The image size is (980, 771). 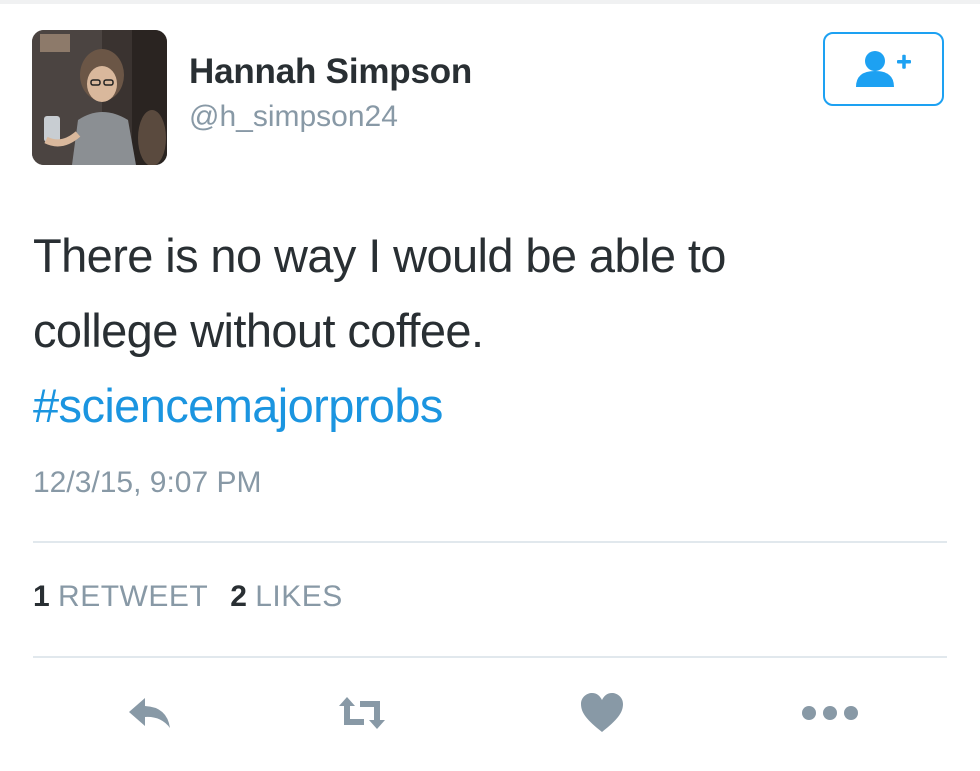 I want to click on author-handle: @h_simpson24, so click(x=293, y=117).